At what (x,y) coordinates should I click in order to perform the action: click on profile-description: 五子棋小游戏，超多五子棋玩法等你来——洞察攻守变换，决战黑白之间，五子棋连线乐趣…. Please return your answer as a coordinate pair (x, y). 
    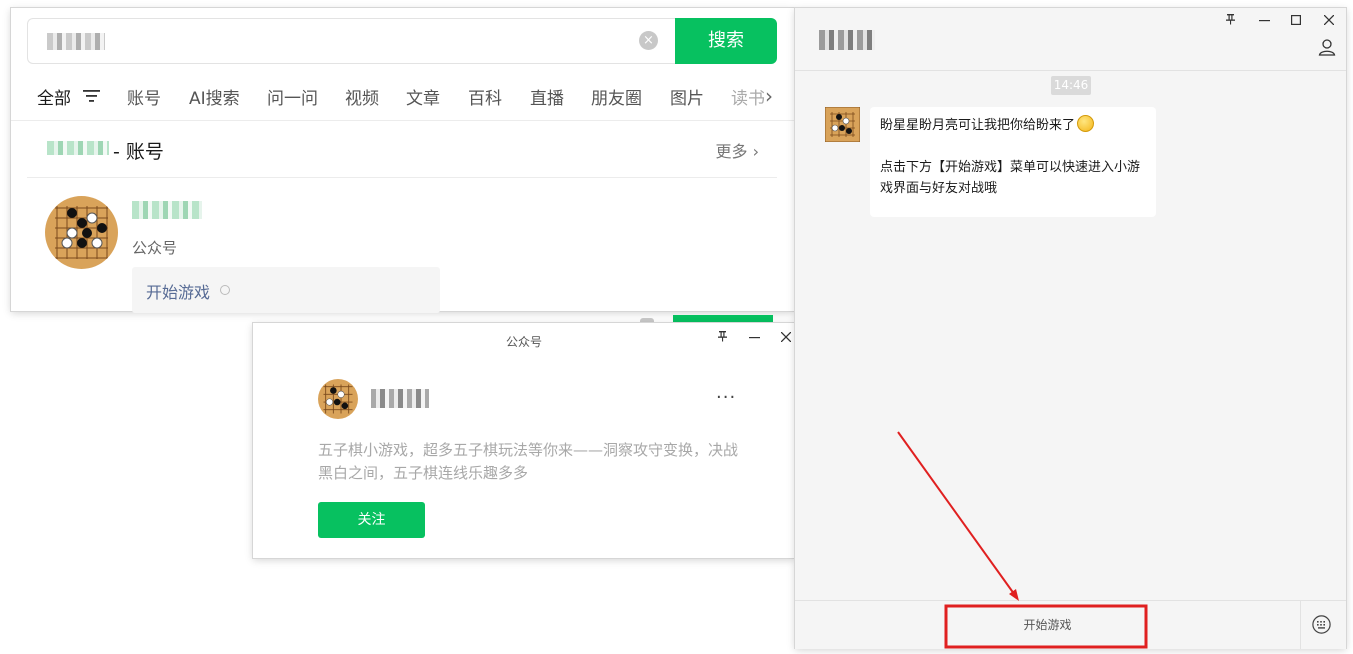
    Looking at the image, I should click on (528, 461).